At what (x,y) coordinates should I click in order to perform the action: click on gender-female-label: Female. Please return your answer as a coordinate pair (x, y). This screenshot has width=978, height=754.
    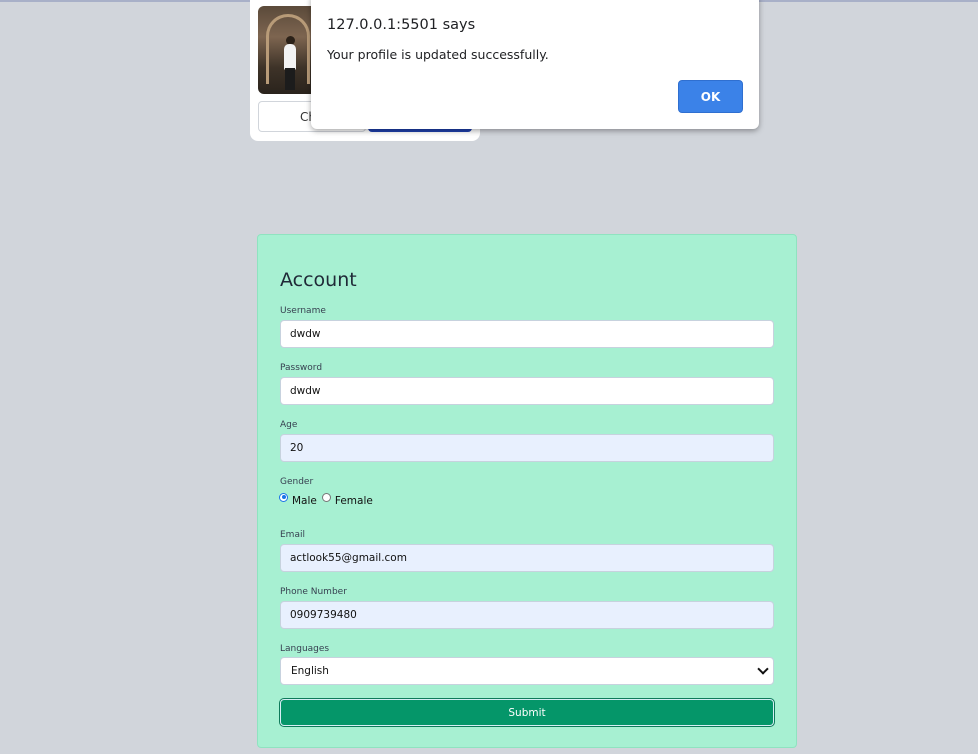
    Looking at the image, I should click on (353, 501).